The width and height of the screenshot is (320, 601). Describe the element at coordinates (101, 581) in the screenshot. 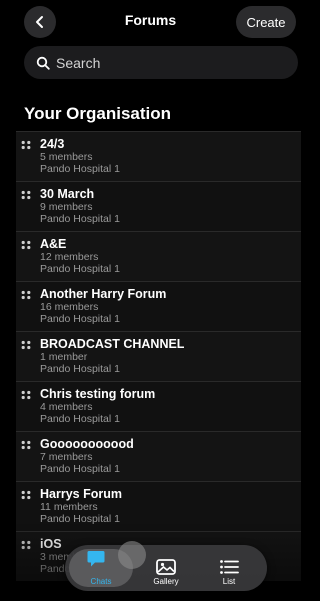

I see `tab-chats-label: Chats` at that location.